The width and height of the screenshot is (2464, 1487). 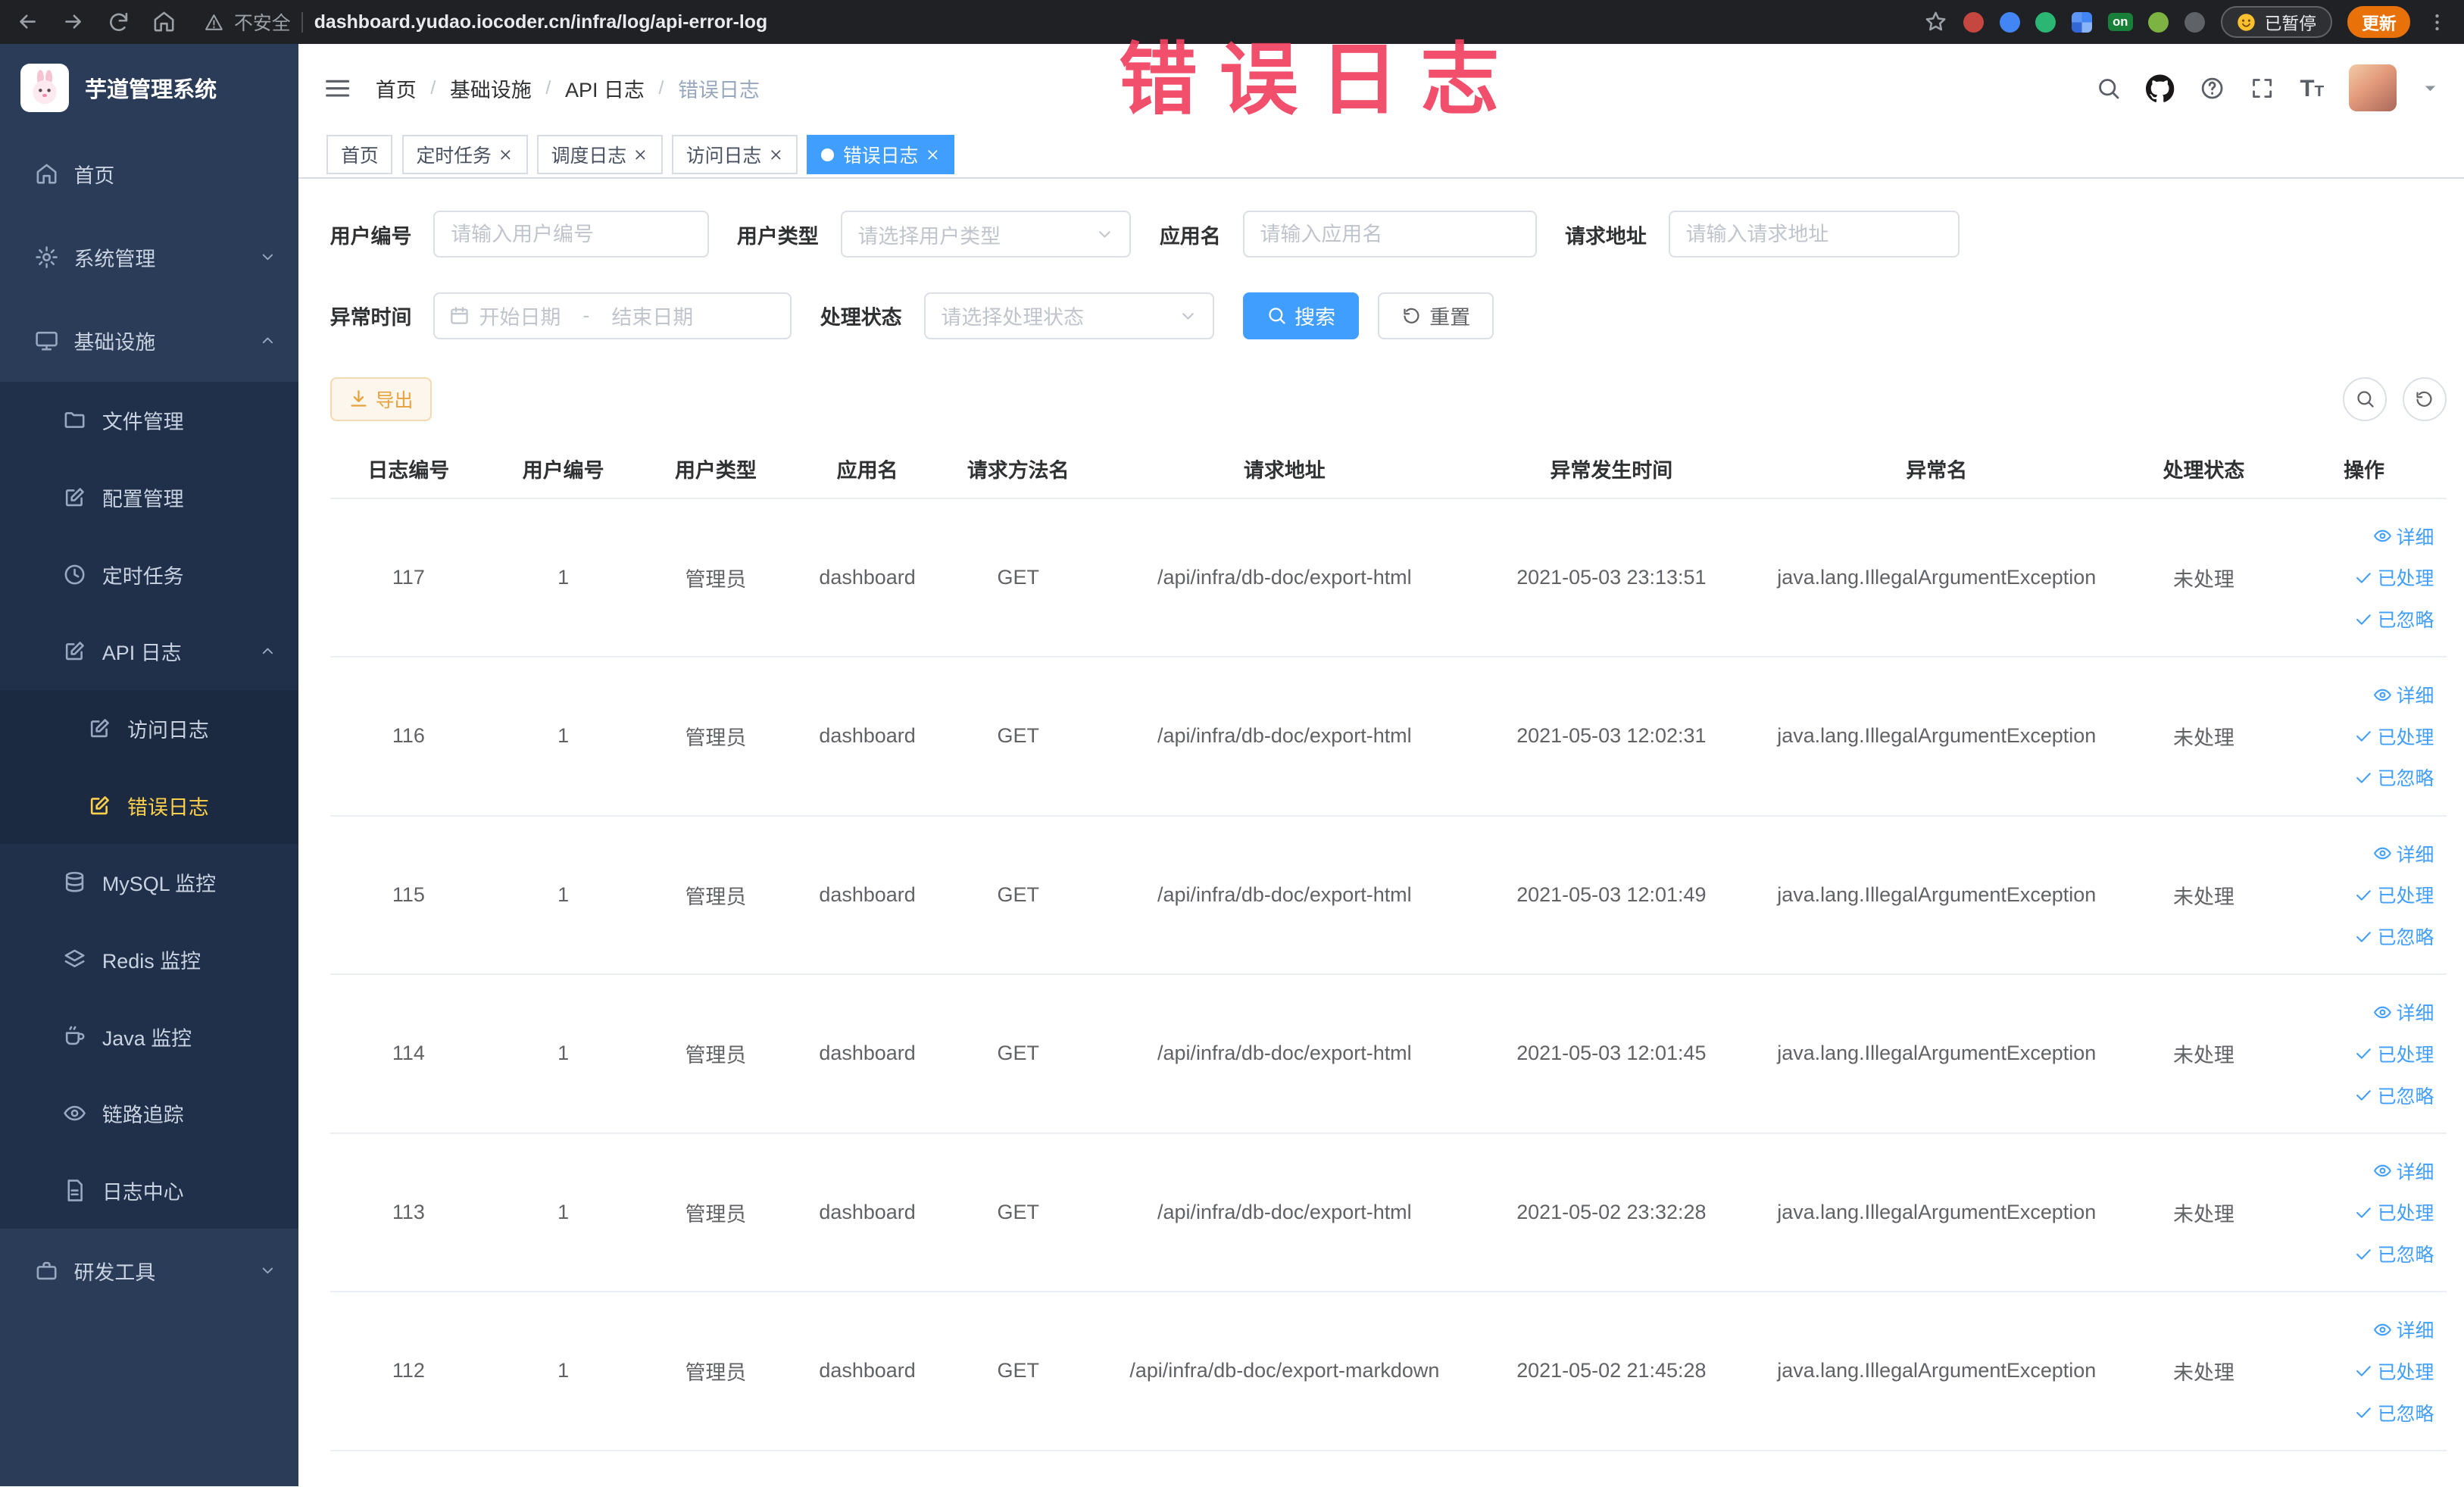 What do you see at coordinates (73, 21) in the screenshot?
I see `forward-icon` at bounding box center [73, 21].